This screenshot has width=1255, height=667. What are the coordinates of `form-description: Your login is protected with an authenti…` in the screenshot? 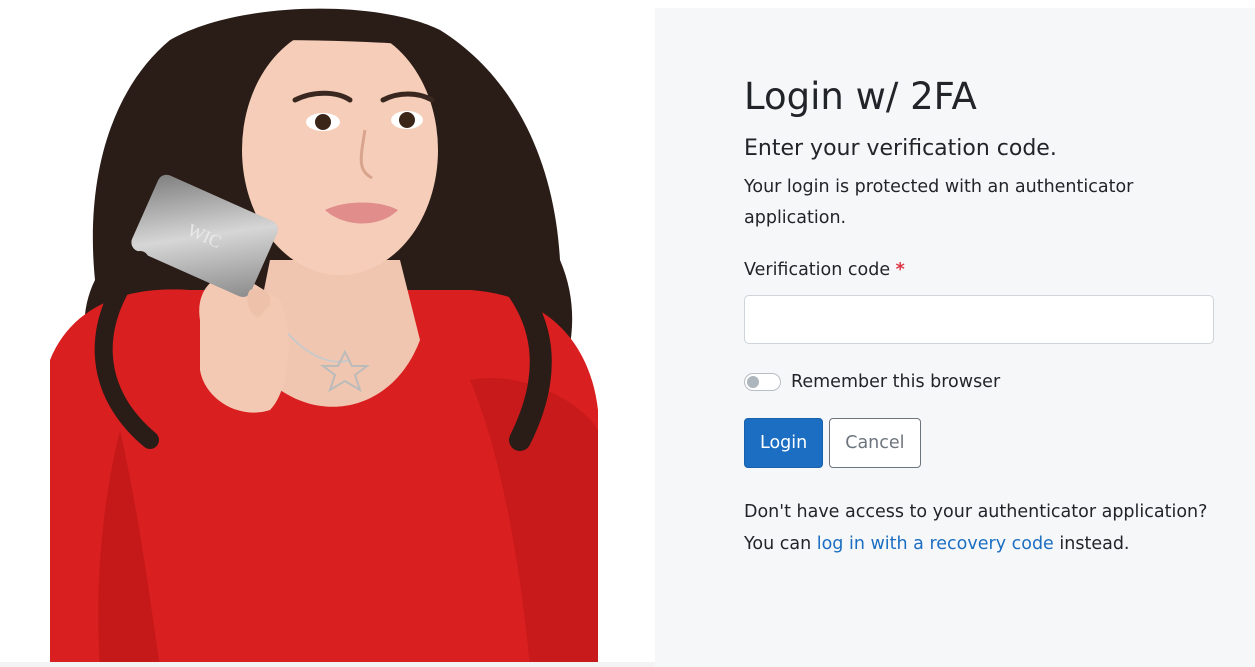 It's located at (939, 202).